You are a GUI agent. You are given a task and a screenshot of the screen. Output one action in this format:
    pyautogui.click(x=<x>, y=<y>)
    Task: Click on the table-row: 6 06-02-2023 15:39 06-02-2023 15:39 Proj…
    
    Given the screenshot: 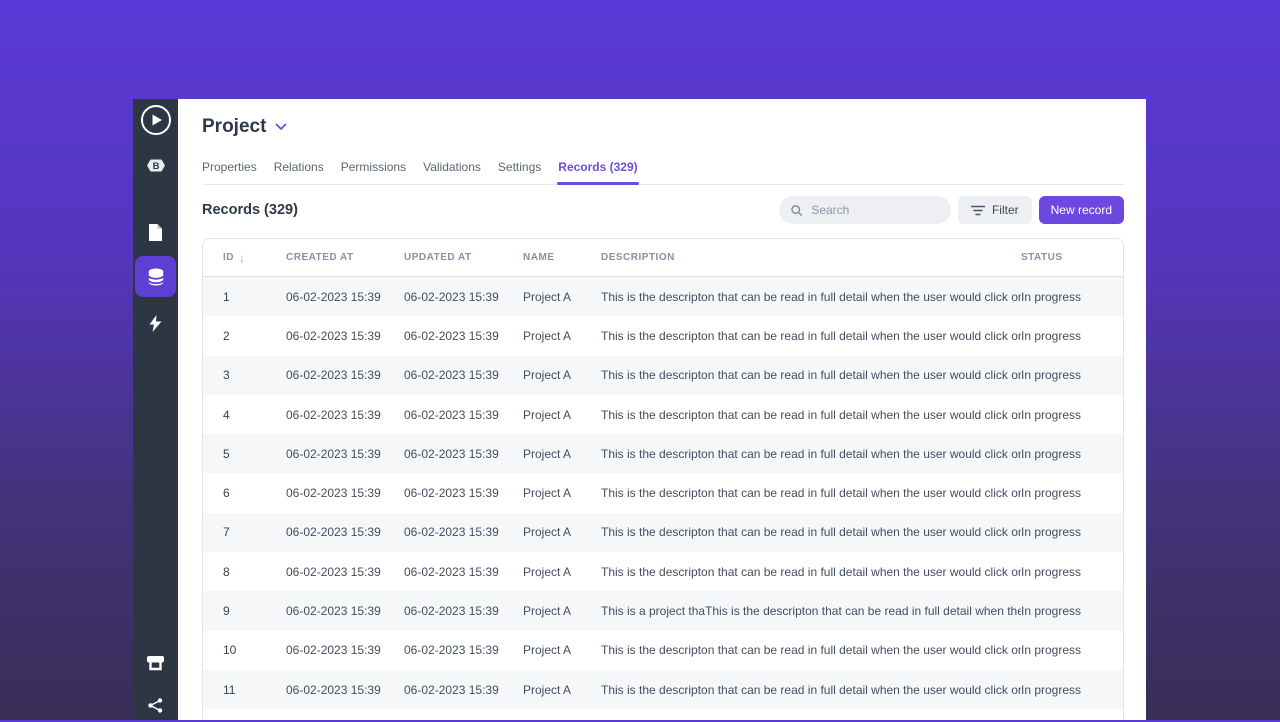 What is the action you would take?
    pyautogui.click(x=663, y=492)
    